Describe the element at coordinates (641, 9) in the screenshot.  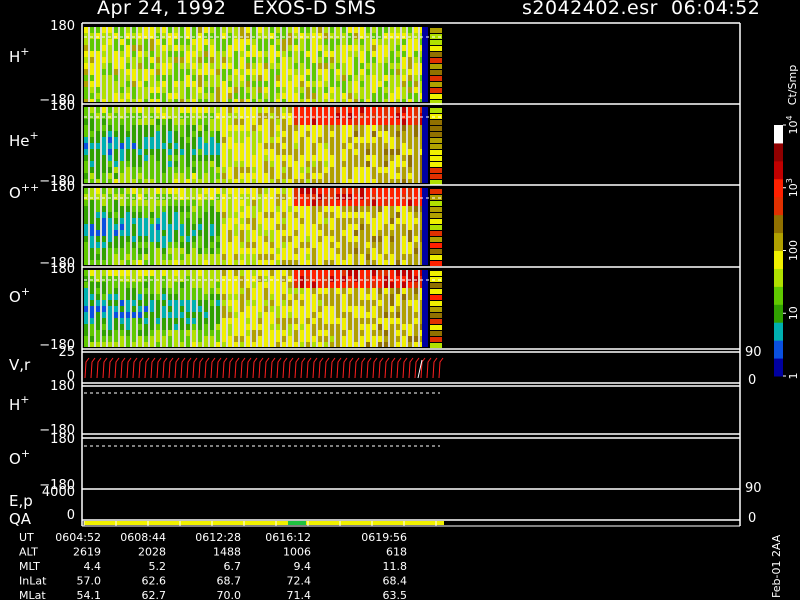
I see `file-time-label: s2042402.esr 06:04:52` at that location.